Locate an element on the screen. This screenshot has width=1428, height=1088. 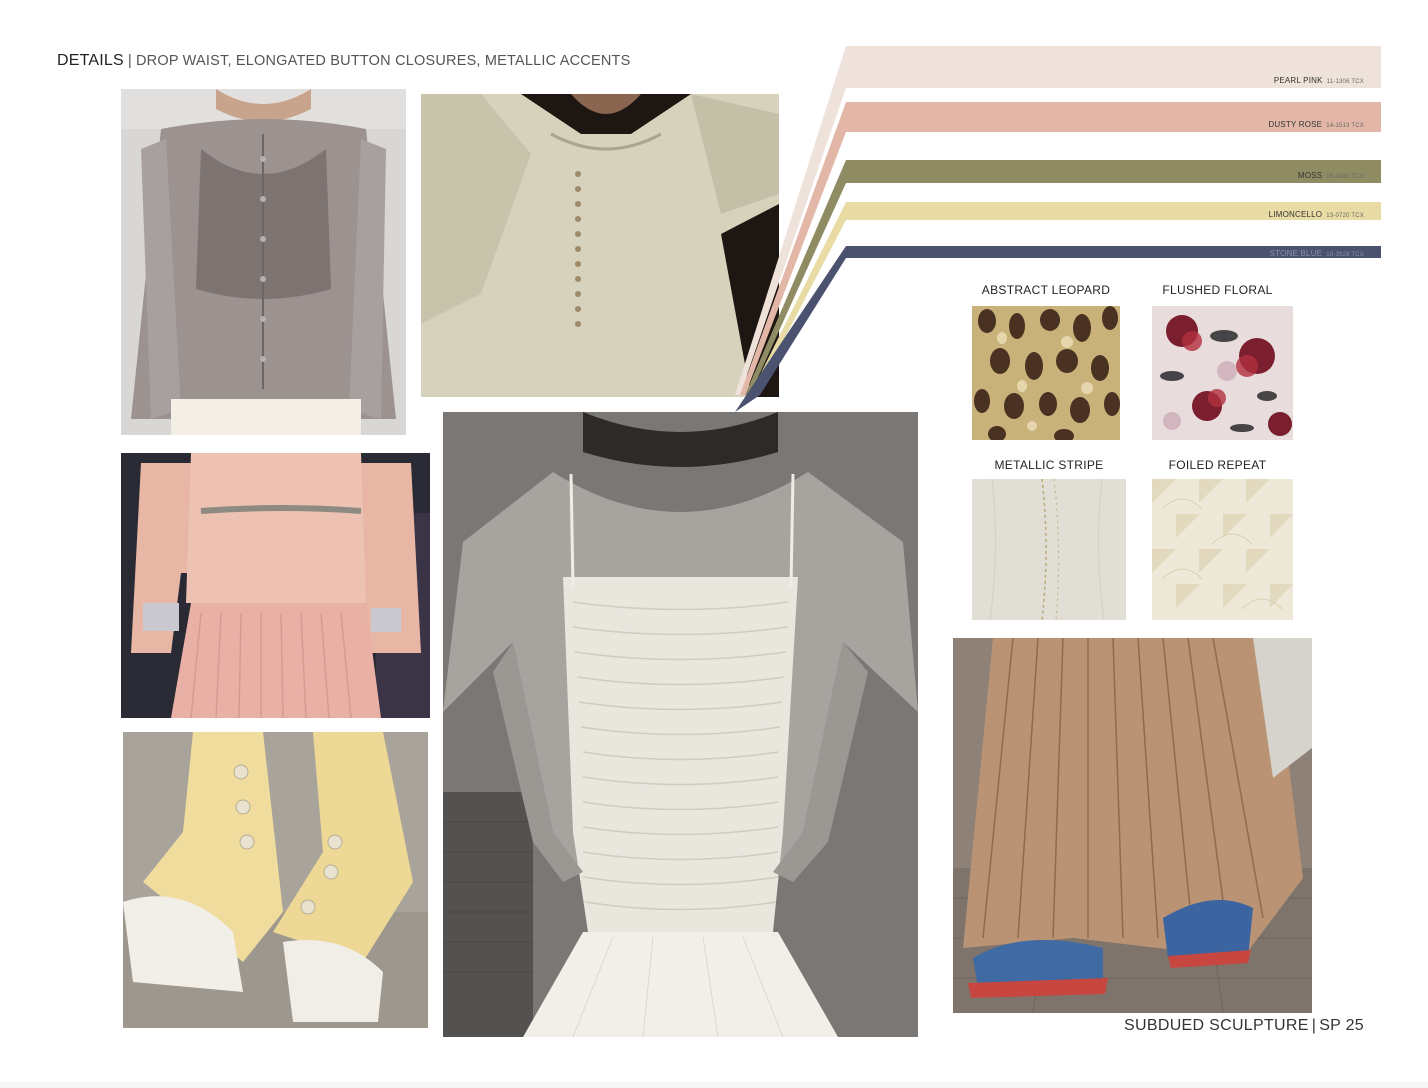
swatch-label: STONE BLUE 18-3928 TCX is located at coordinates (1317, 253).